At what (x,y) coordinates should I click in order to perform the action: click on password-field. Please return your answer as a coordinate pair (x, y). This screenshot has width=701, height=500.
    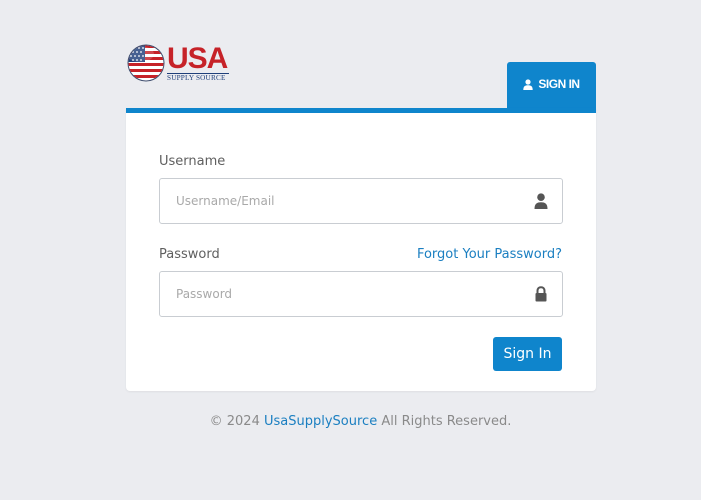
    Looking at the image, I should click on (361, 294).